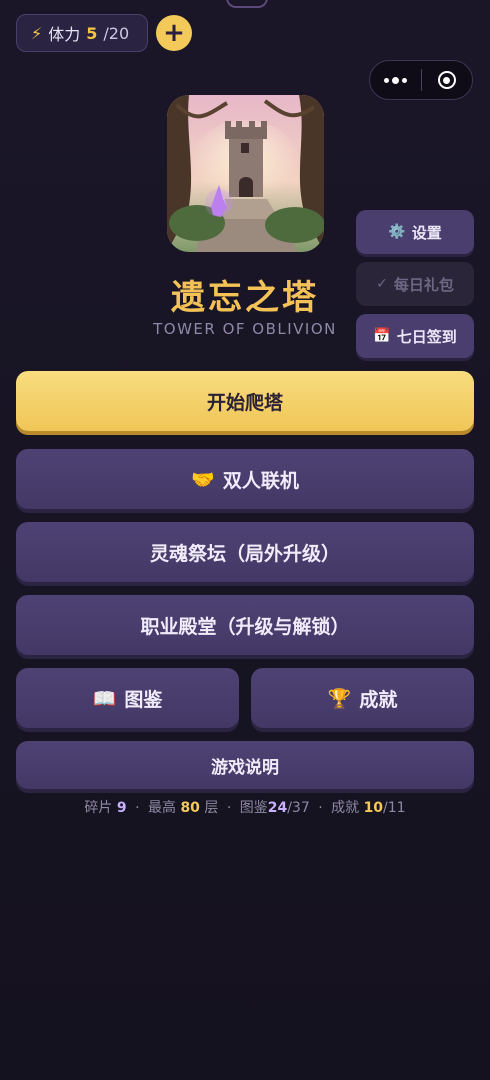 This screenshot has width=490, height=1080. What do you see at coordinates (245, 401) in the screenshot?
I see `start-climb-button: 开始爬塔` at bounding box center [245, 401].